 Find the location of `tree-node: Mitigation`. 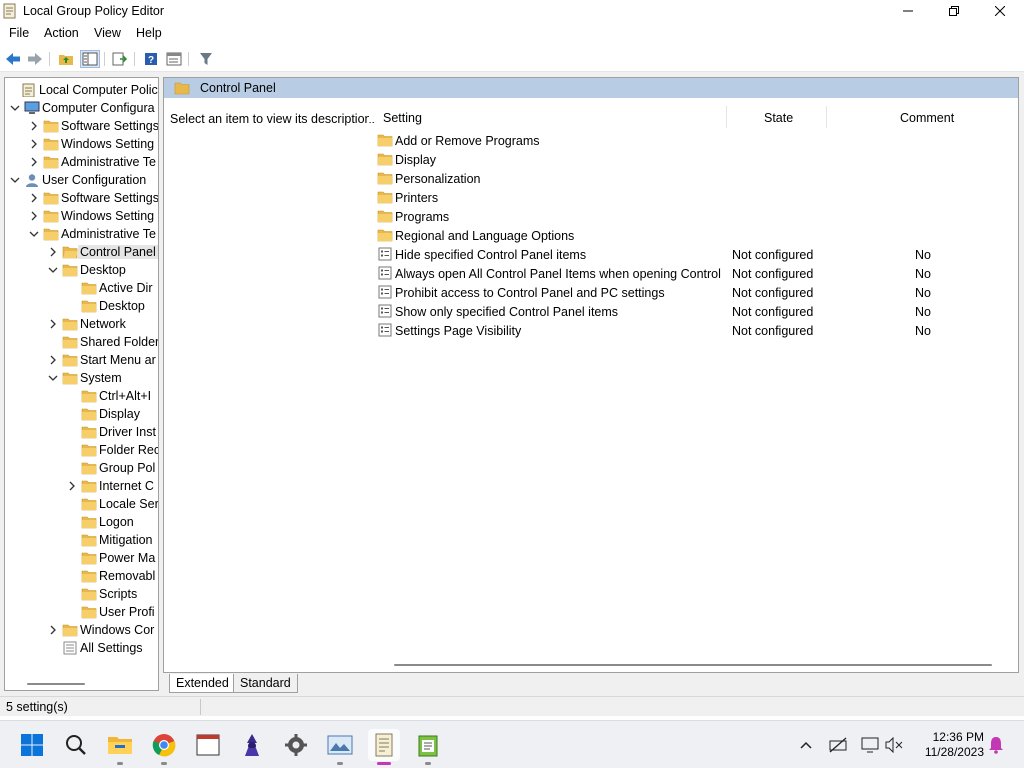

tree-node: Mitigation is located at coordinates (81, 540).